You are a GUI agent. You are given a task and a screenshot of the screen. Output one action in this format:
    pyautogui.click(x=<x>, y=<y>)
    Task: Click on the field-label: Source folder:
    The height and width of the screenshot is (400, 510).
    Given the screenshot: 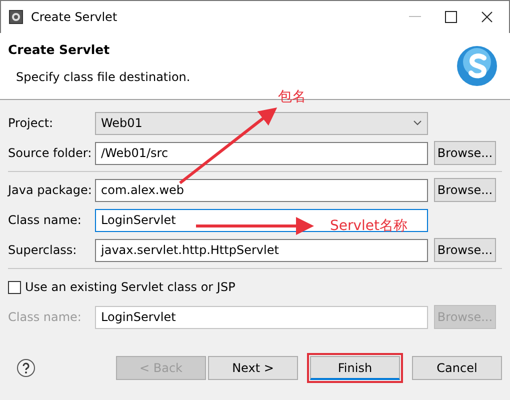 What is the action you would take?
    pyautogui.click(x=50, y=153)
    